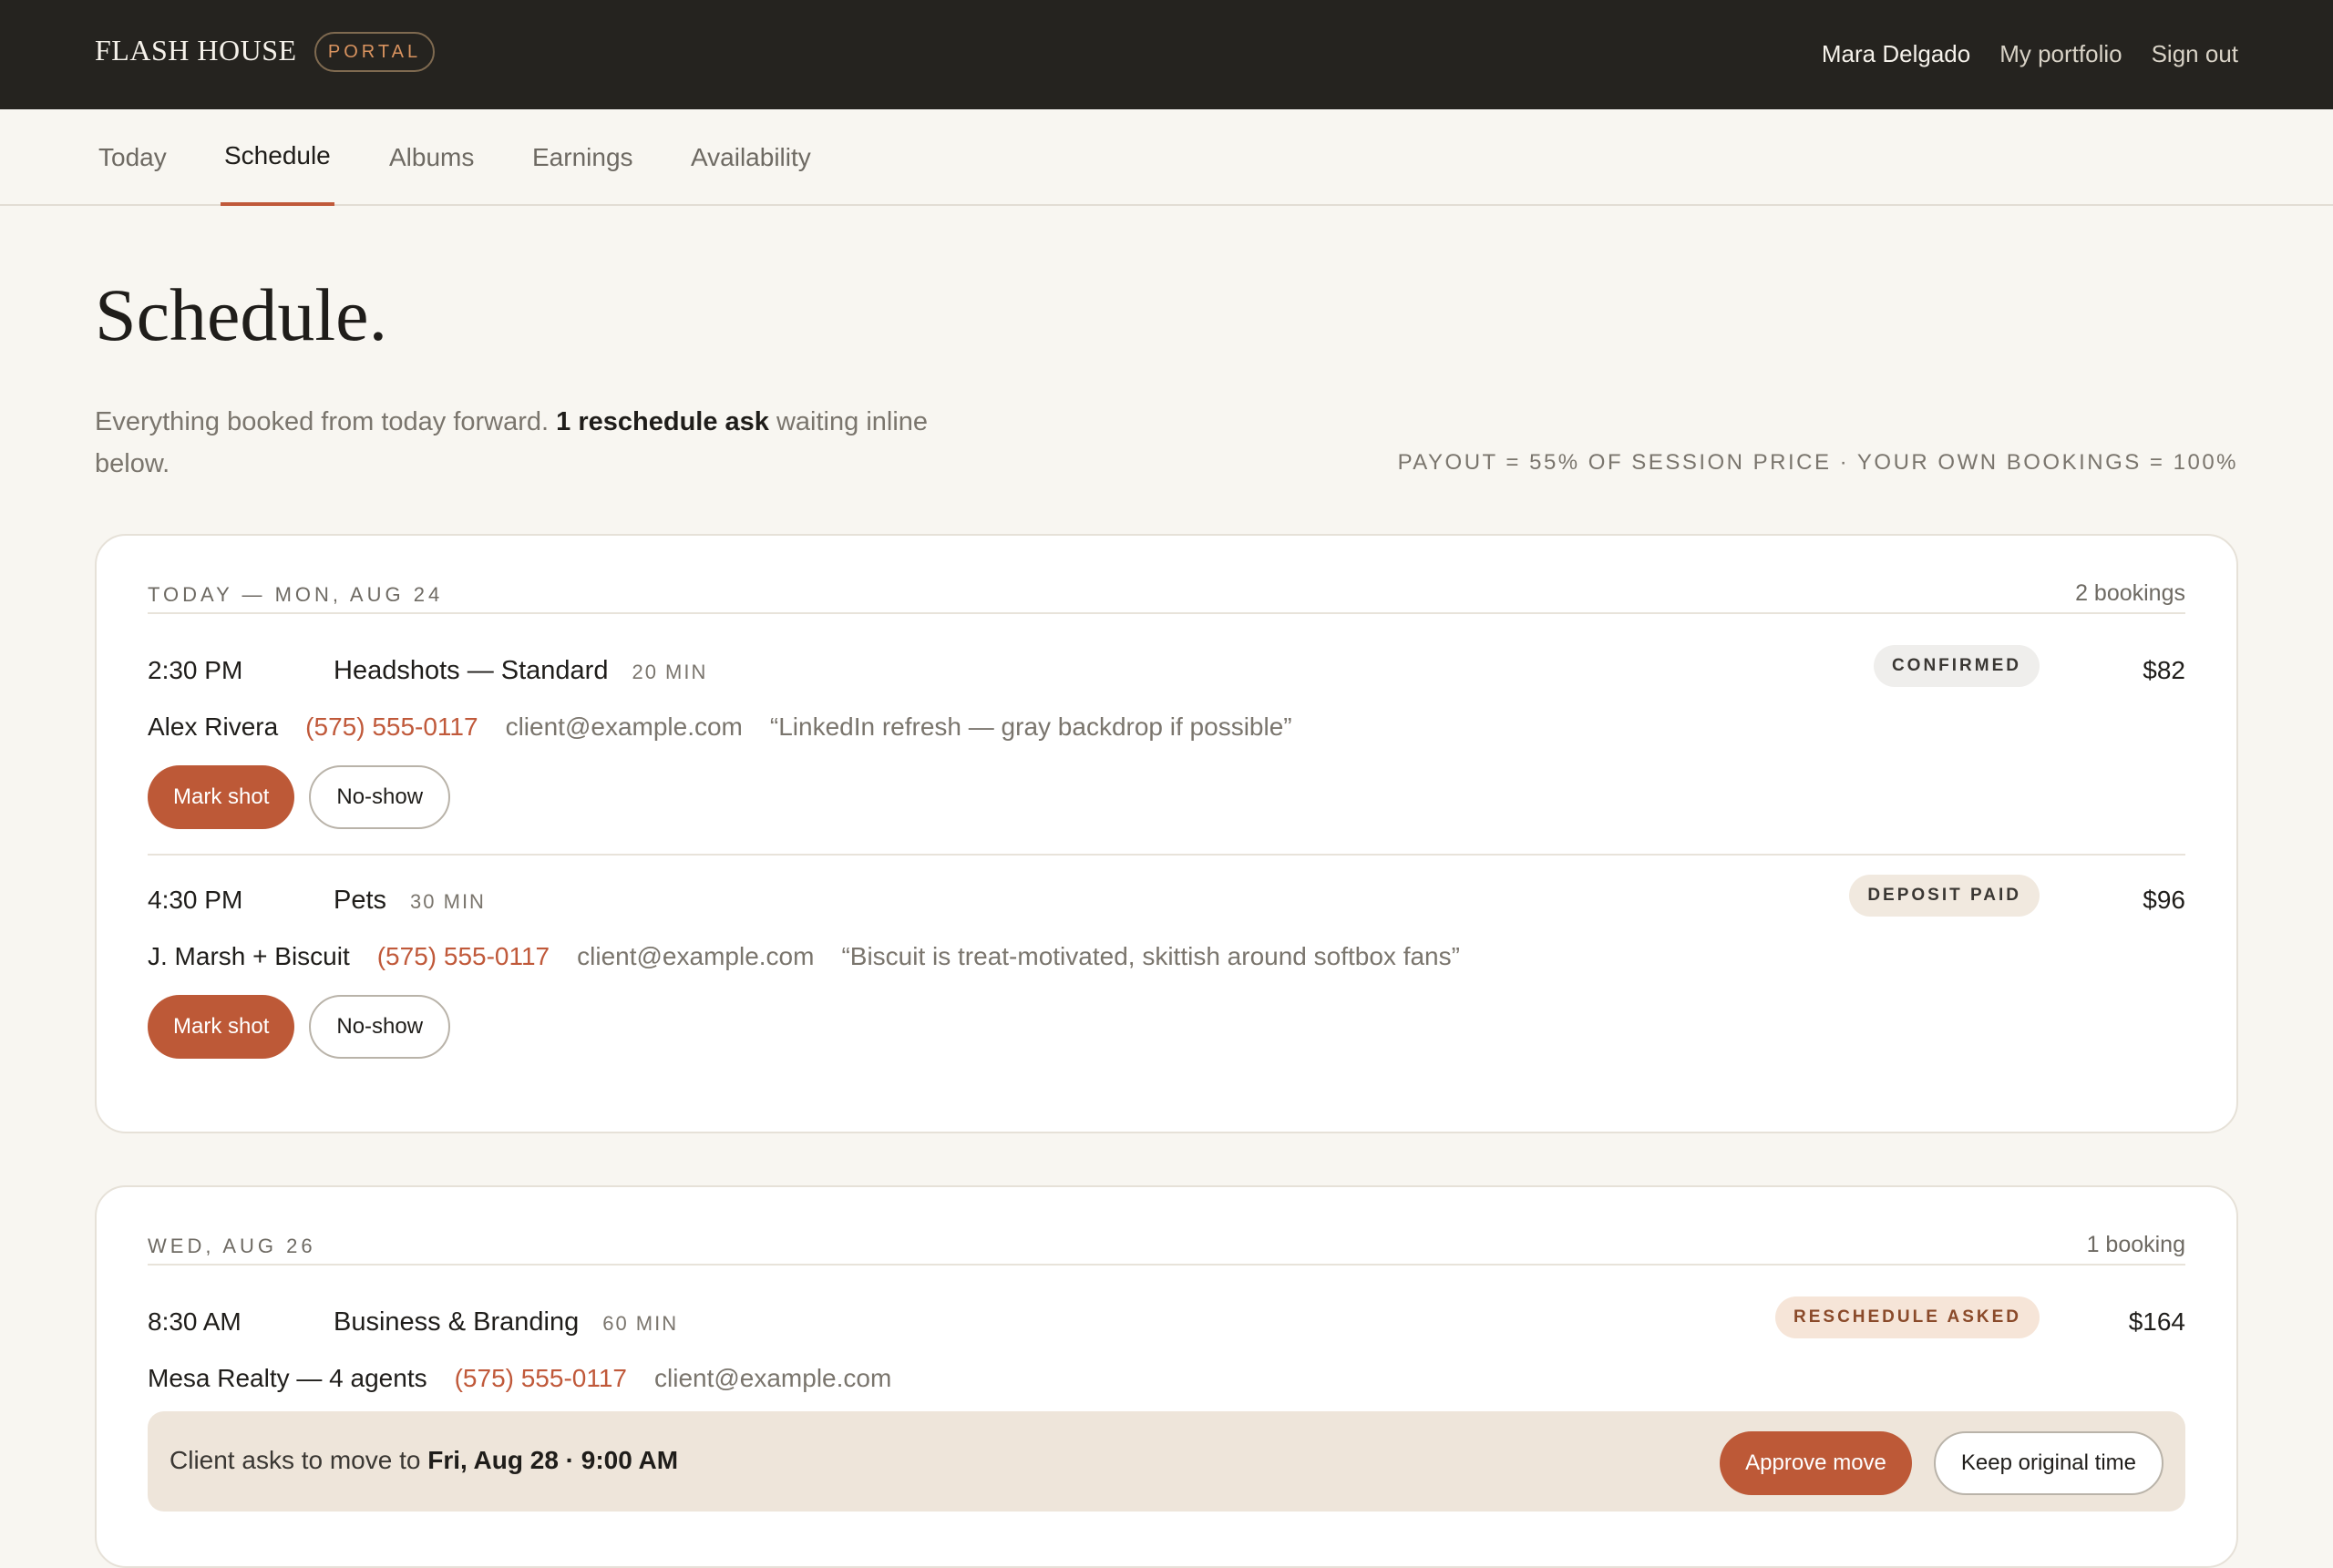 The image size is (2333, 1568). Describe the element at coordinates (232, 1246) in the screenshot. I see `day-label: WED, AUG 26` at that location.